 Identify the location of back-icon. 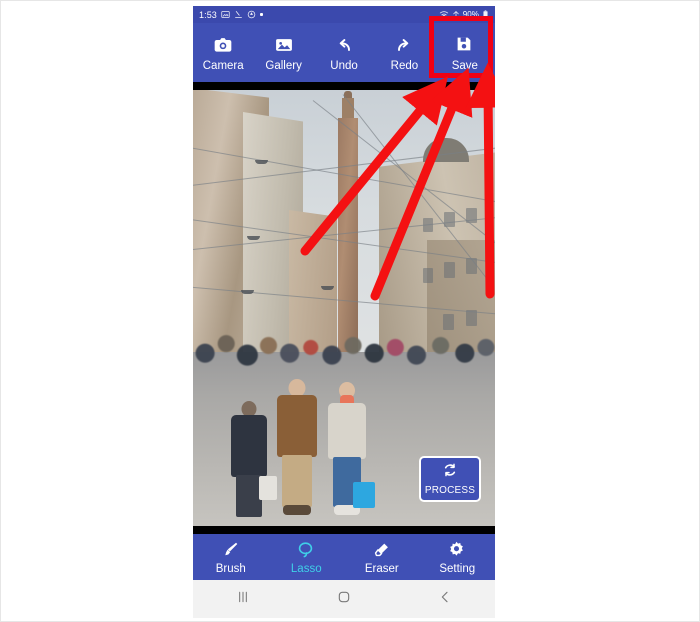
(445, 597).